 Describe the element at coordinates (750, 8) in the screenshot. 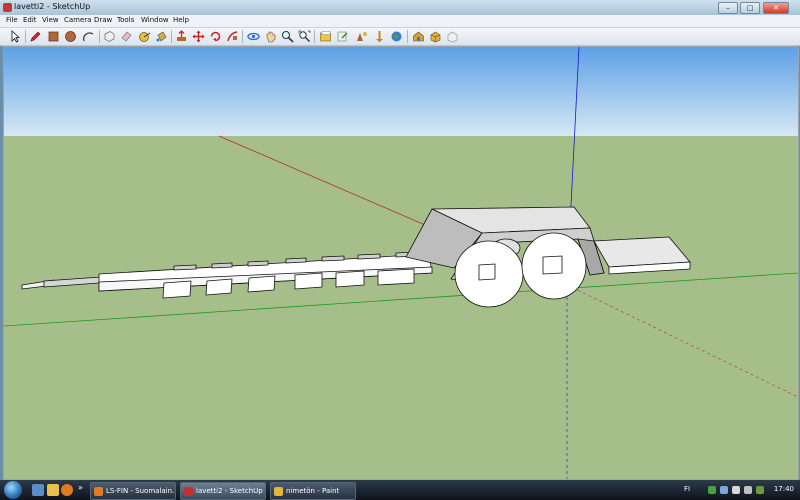

I see `maximize-button: □` at that location.